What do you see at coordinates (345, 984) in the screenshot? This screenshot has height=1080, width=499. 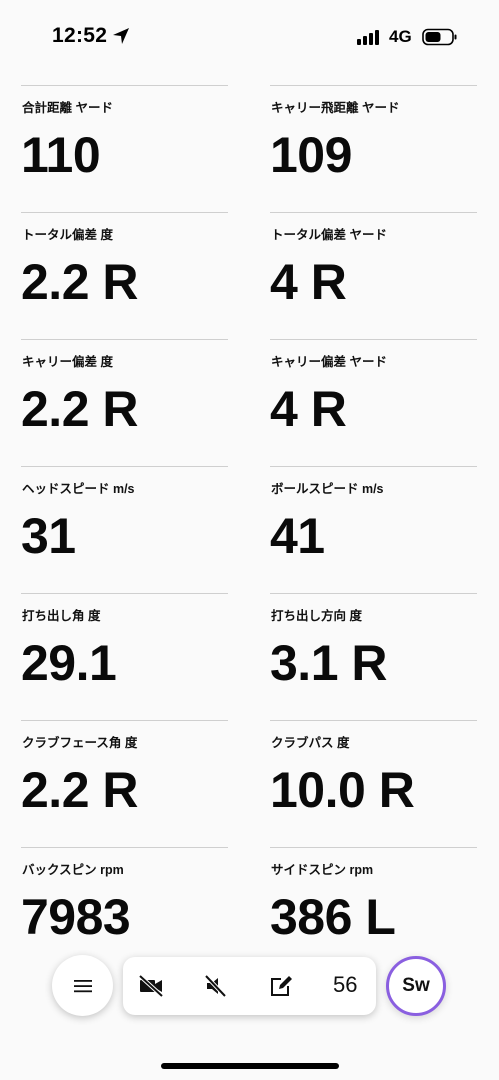 I see `shot-count: 56` at bounding box center [345, 984].